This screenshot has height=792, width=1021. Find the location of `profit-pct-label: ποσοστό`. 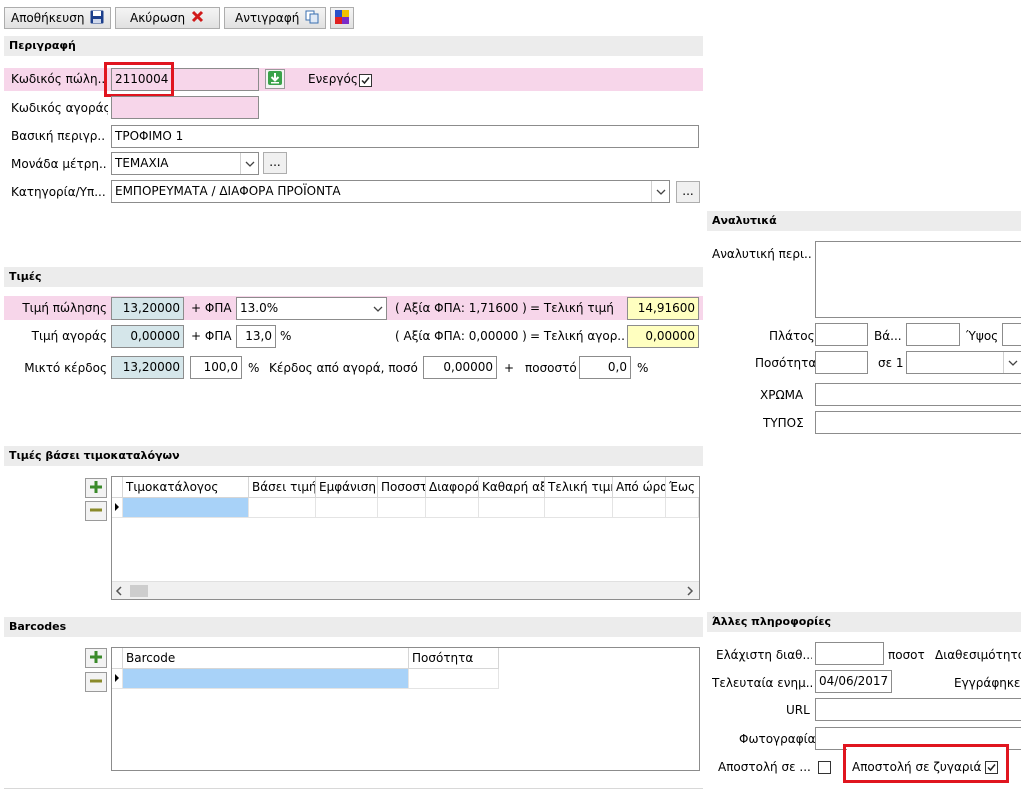

profit-pct-label: ποσοστό is located at coordinates (551, 368).